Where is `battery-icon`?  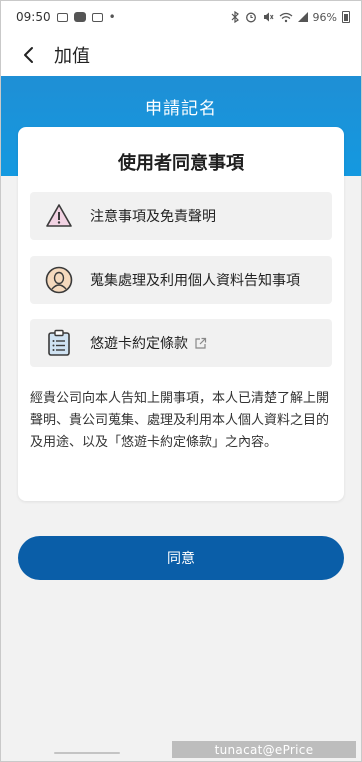 battery-icon is located at coordinates (346, 17).